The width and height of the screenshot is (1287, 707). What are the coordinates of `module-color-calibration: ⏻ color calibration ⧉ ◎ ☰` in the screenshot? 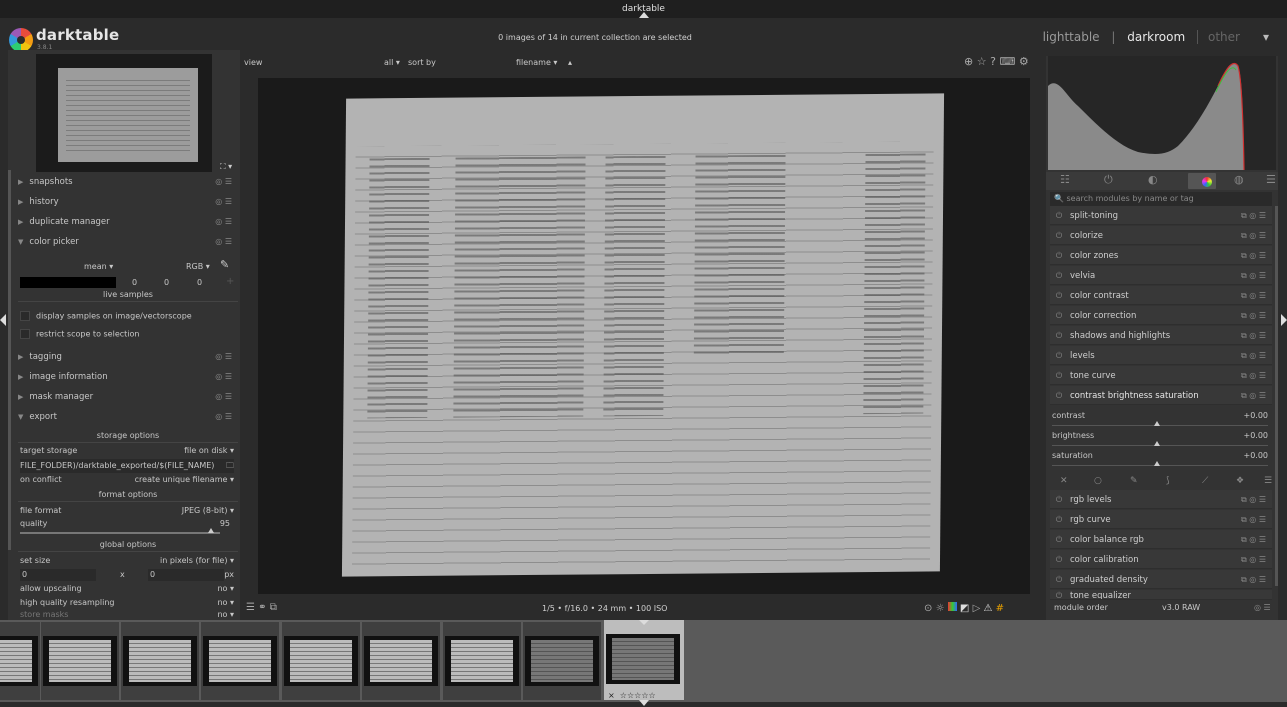 It's located at (1161, 559).